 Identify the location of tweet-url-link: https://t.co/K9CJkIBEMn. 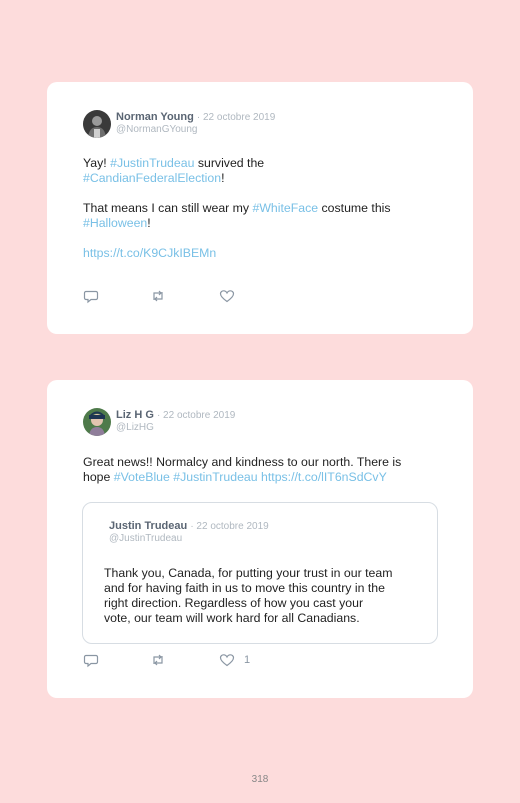
(149, 253).